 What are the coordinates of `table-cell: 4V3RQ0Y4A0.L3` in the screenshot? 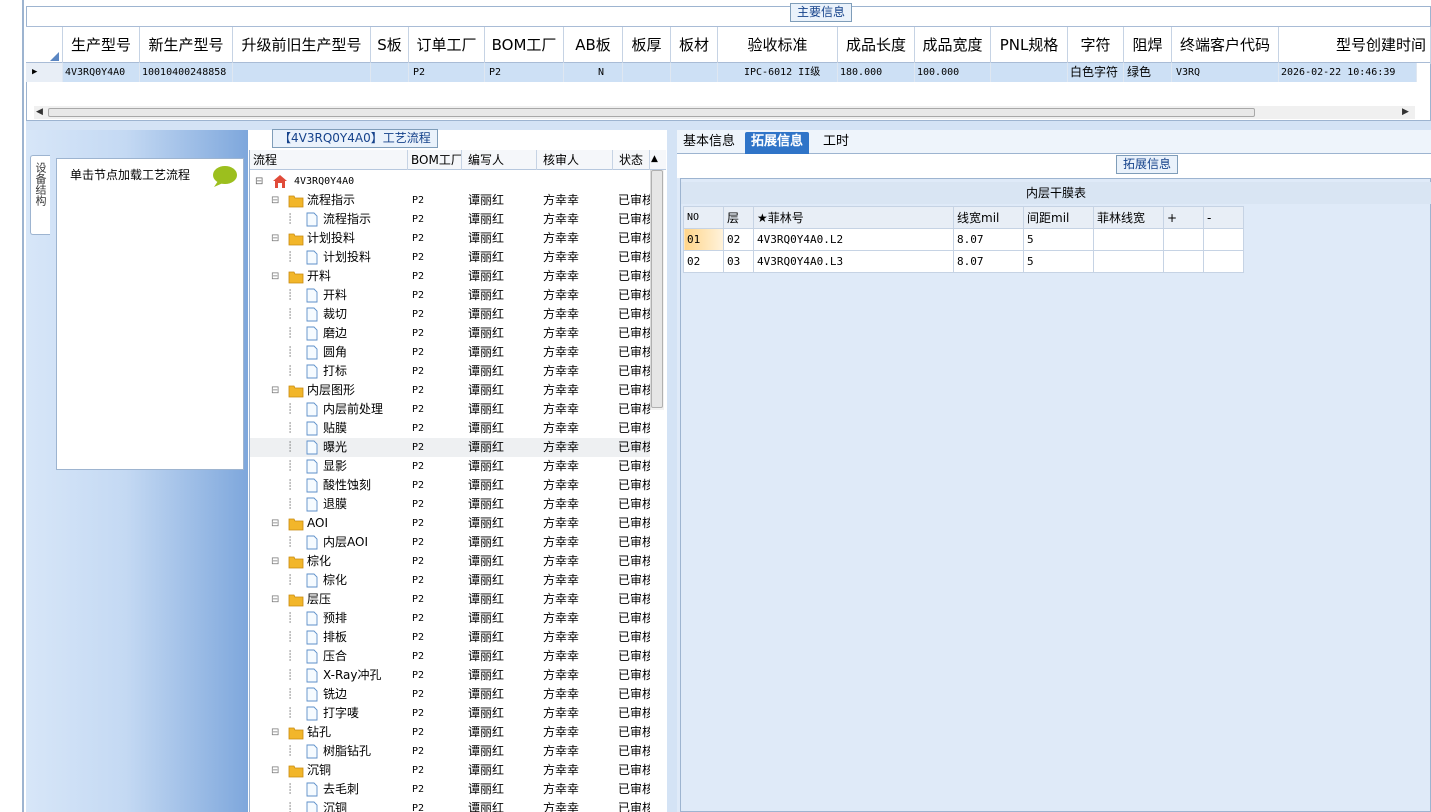 It's located at (853, 261).